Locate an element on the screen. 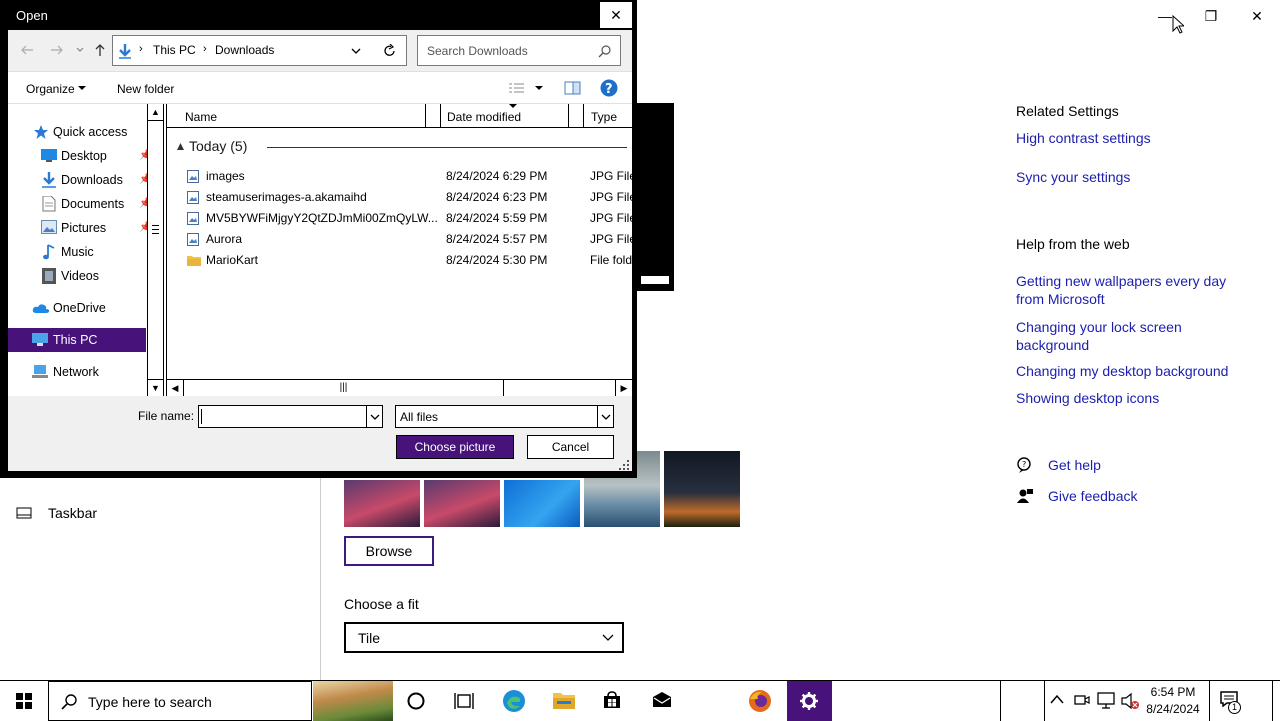  view-options-icon is located at coordinates (517, 88).